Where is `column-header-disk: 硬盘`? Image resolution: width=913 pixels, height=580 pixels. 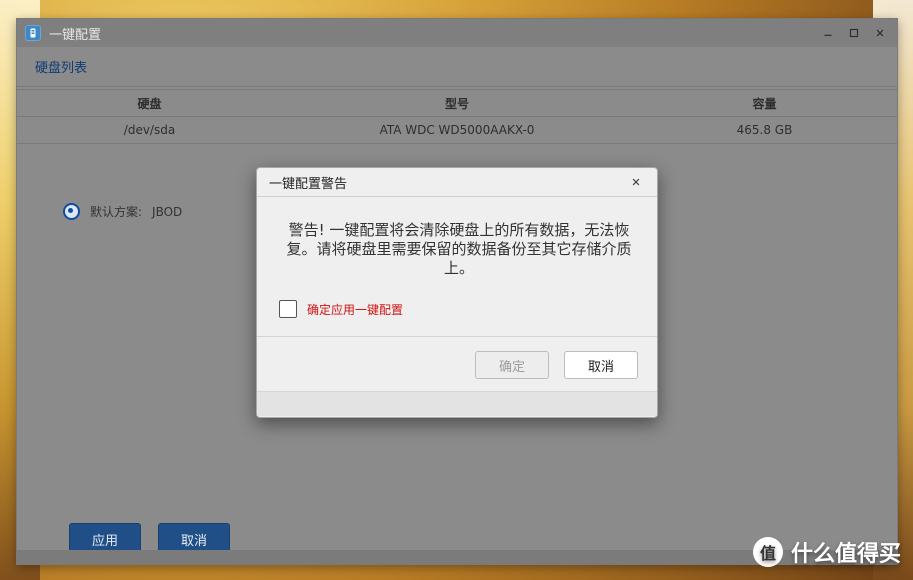
column-header-disk: 硬盘 is located at coordinates (149, 103).